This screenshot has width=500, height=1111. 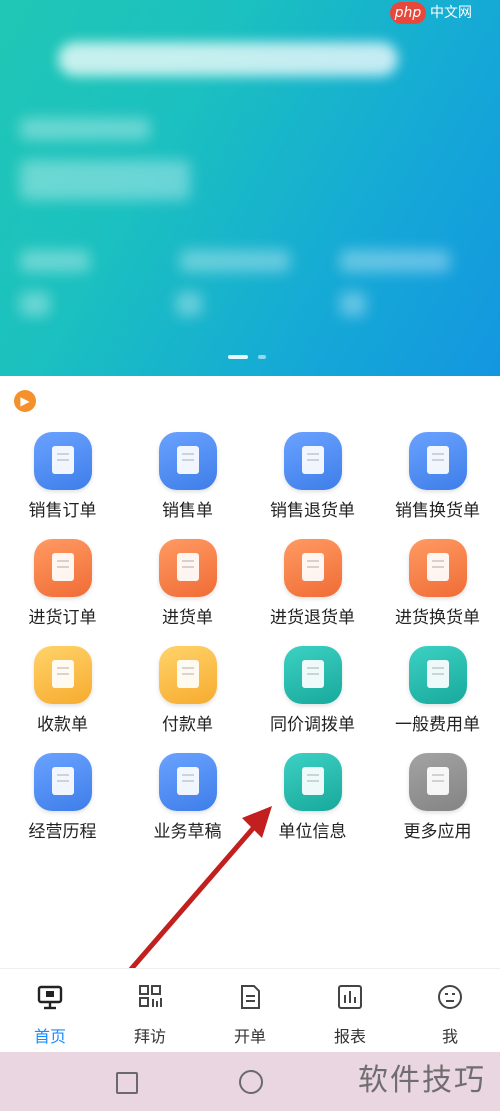 I want to click on quick-action-purchase-receipt: 进货单, so click(x=187, y=589).